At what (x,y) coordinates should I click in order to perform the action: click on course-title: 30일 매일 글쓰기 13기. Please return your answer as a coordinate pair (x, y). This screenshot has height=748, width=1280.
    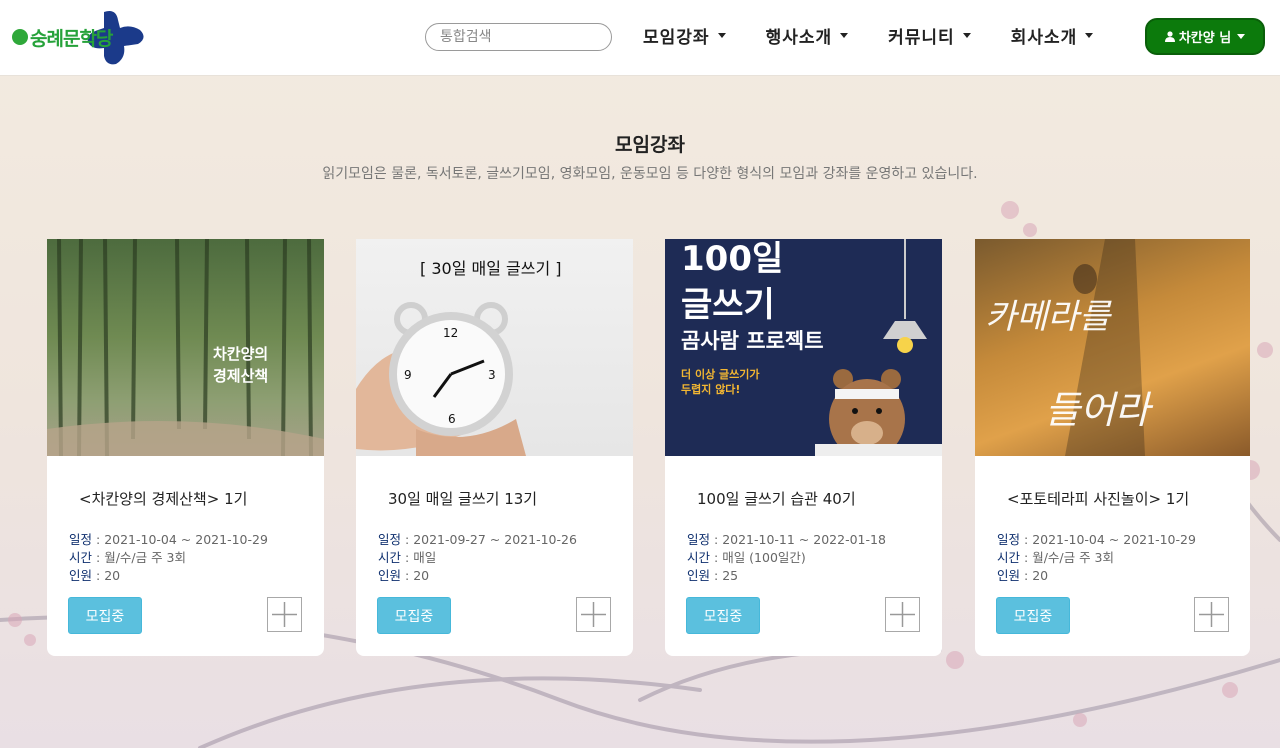
    Looking at the image, I should click on (462, 498).